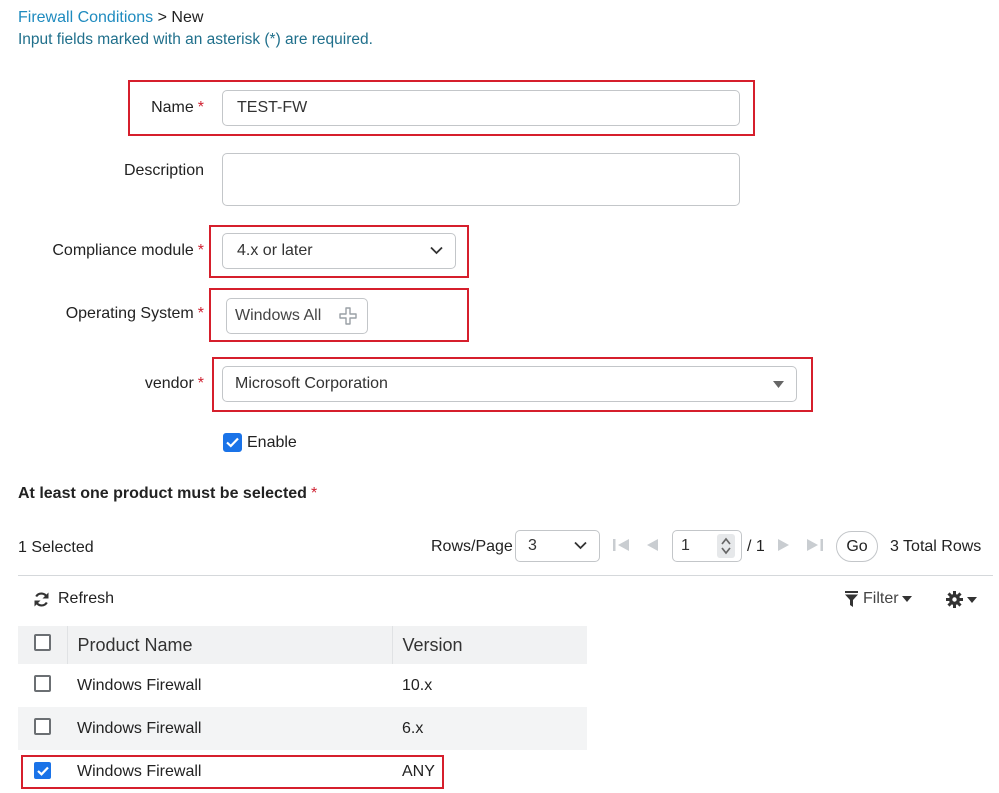 The width and height of the screenshot is (999, 793). What do you see at coordinates (726, 546) in the screenshot?
I see `spinner-icon` at bounding box center [726, 546].